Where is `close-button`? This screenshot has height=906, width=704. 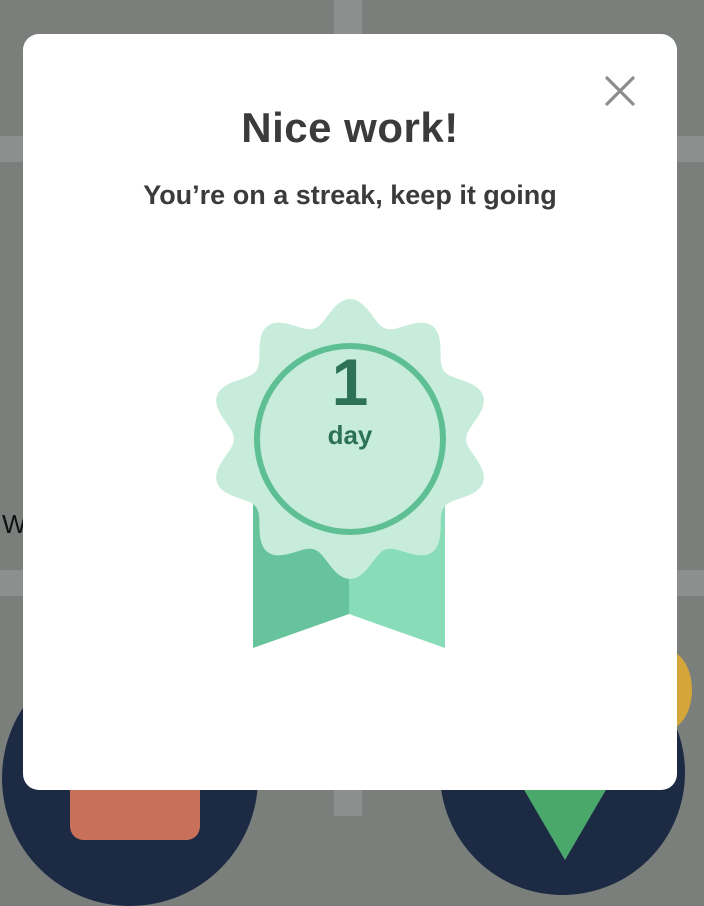 close-button is located at coordinates (620, 91).